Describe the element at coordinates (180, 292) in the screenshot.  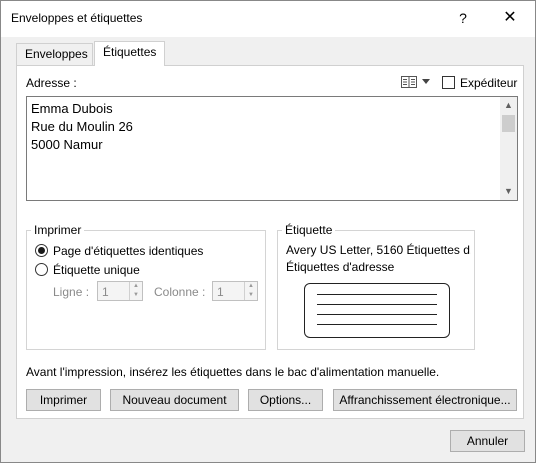
I see `column-label: Colonne :` at that location.